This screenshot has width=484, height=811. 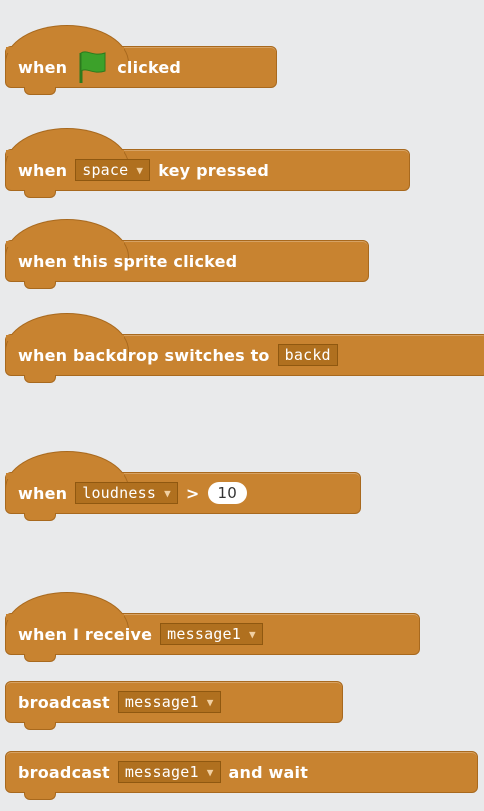 I want to click on loudness-value-input: 10, so click(x=227, y=493).